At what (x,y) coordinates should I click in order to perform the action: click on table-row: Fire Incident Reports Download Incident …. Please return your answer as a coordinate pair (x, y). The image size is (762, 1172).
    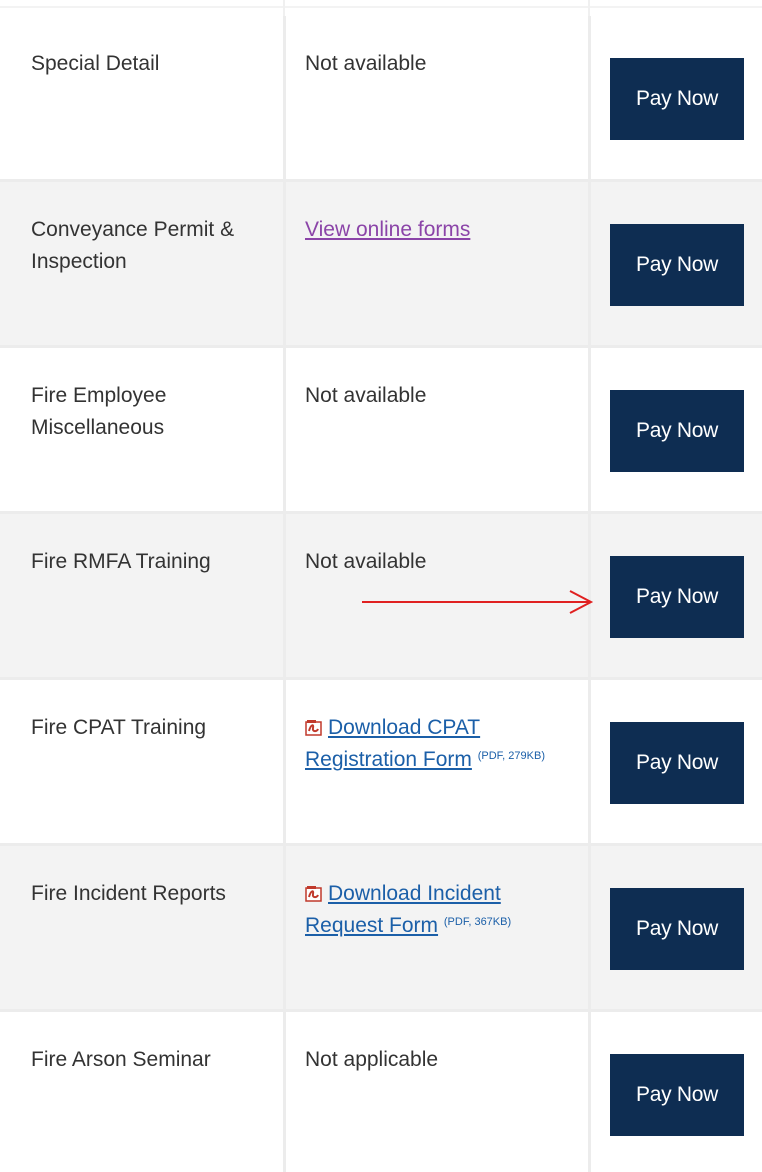
    Looking at the image, I should click on (381, 929).